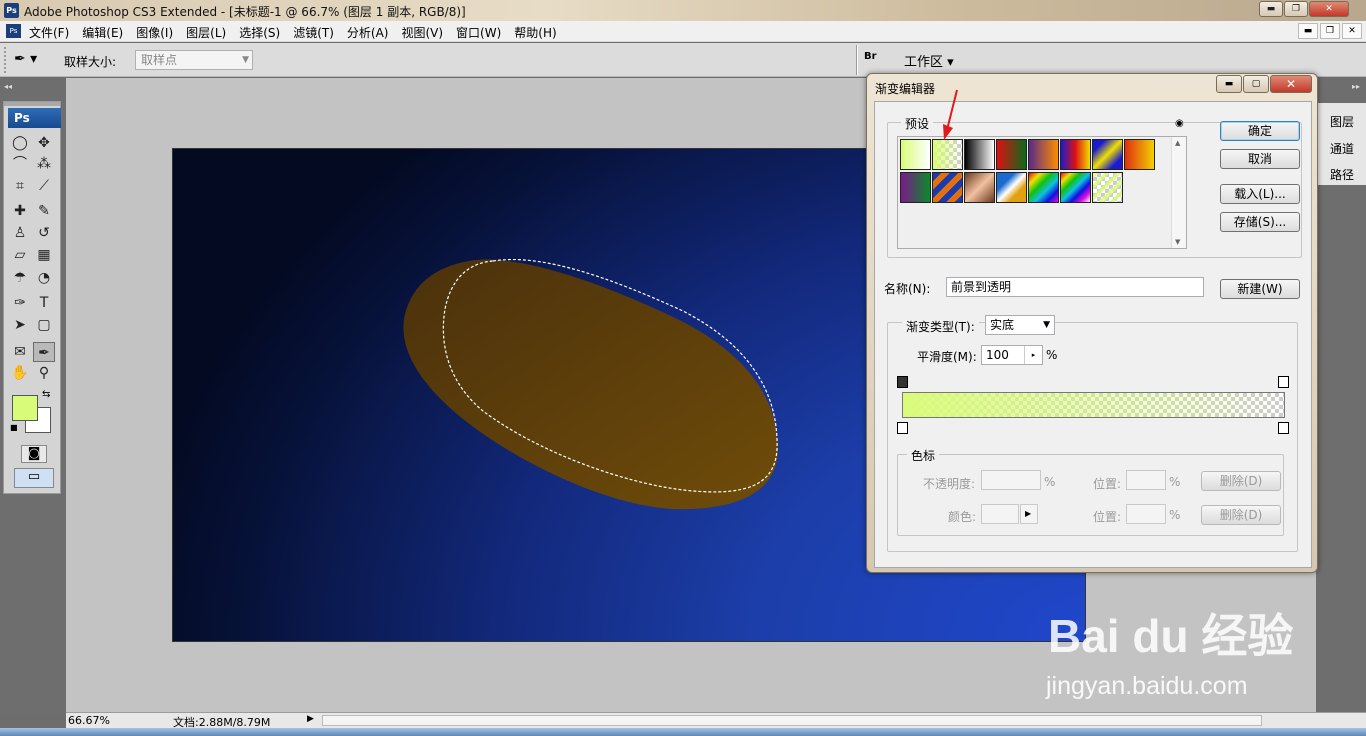  Describe the element at coordinates (979, 187) in the screenshot. I see `preset-copper` at that location.